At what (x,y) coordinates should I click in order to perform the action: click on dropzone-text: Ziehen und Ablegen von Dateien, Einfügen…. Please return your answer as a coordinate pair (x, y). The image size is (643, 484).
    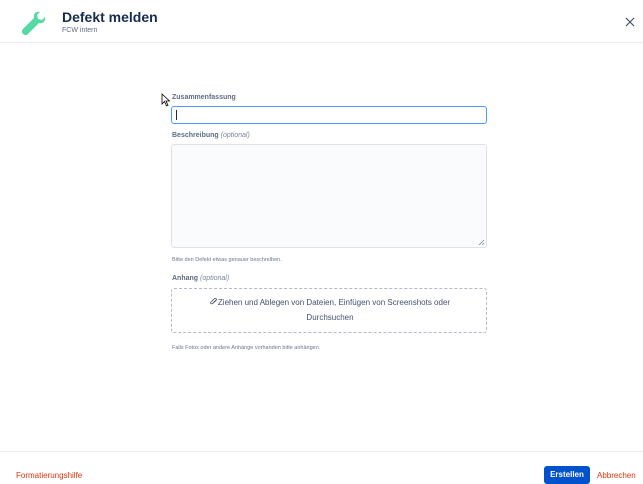
    Looking at the image, I should click on (334, 302).